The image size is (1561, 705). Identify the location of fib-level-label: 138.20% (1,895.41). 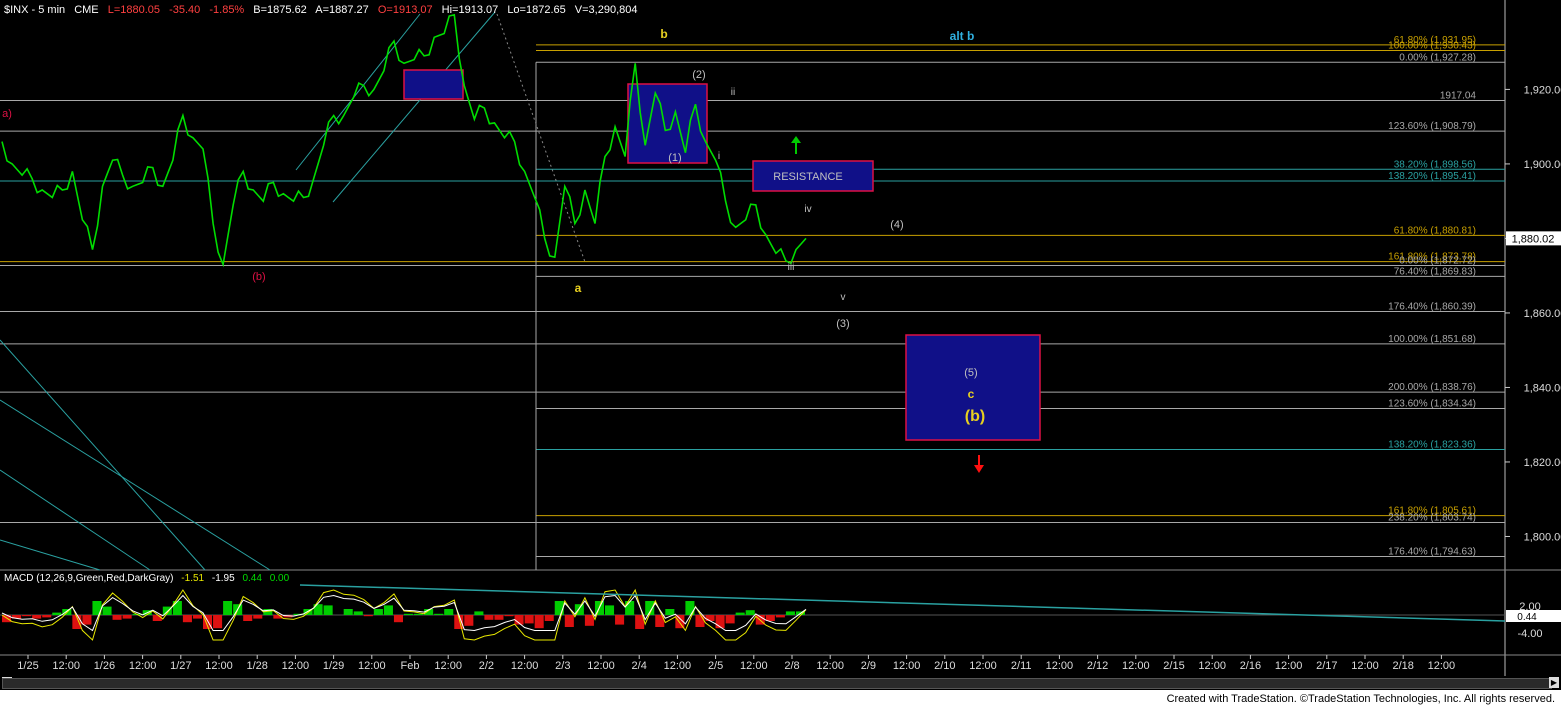
(1432, 176).